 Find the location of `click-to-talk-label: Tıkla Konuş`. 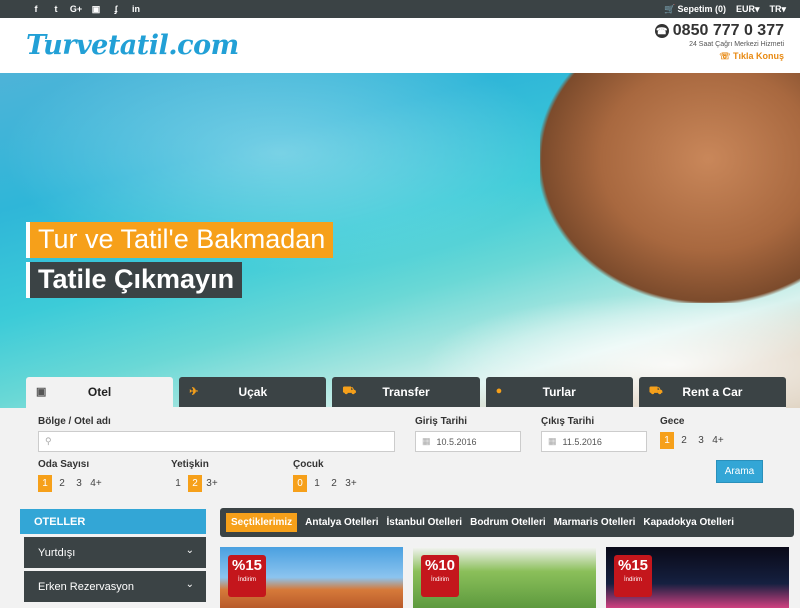

click-to-talk-label: Tıkla Konuş is located at coordinates (758, 56).